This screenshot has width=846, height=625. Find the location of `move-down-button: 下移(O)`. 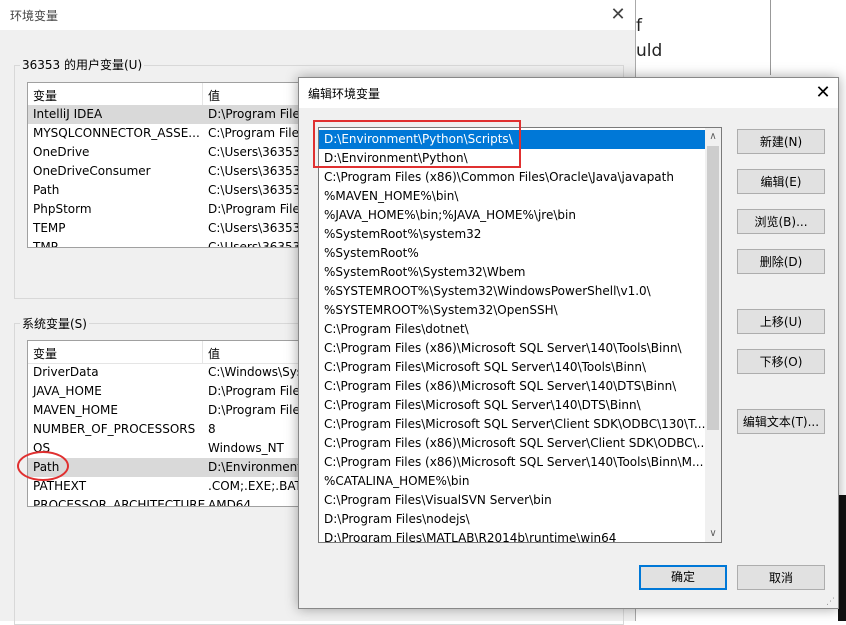

move-down-button: 下移(O) is located at coordinates (781, 361).